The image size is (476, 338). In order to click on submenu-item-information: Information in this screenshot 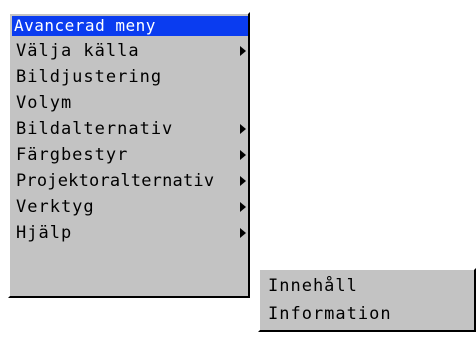, I will do `click(368, 314)`.